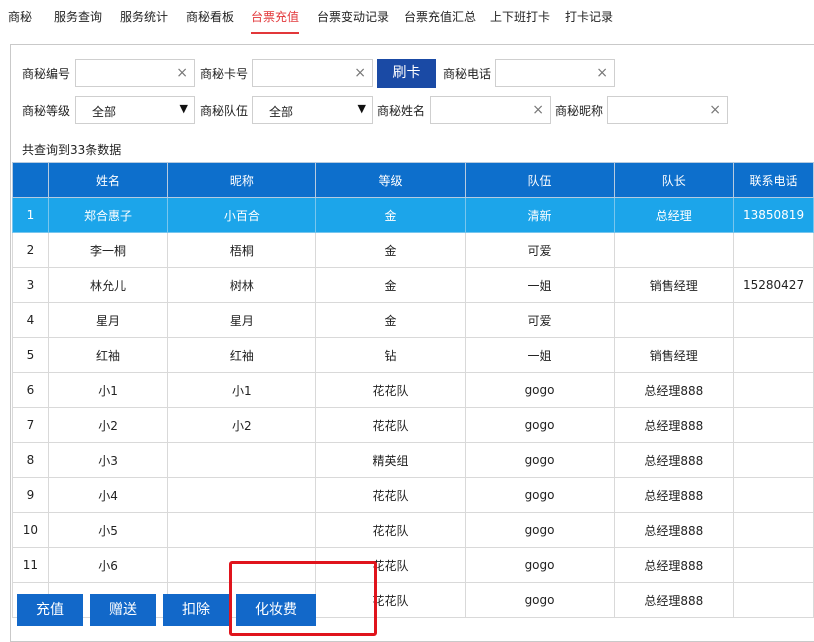  I want to click on team-select-value: 全部, so click(281, 112).